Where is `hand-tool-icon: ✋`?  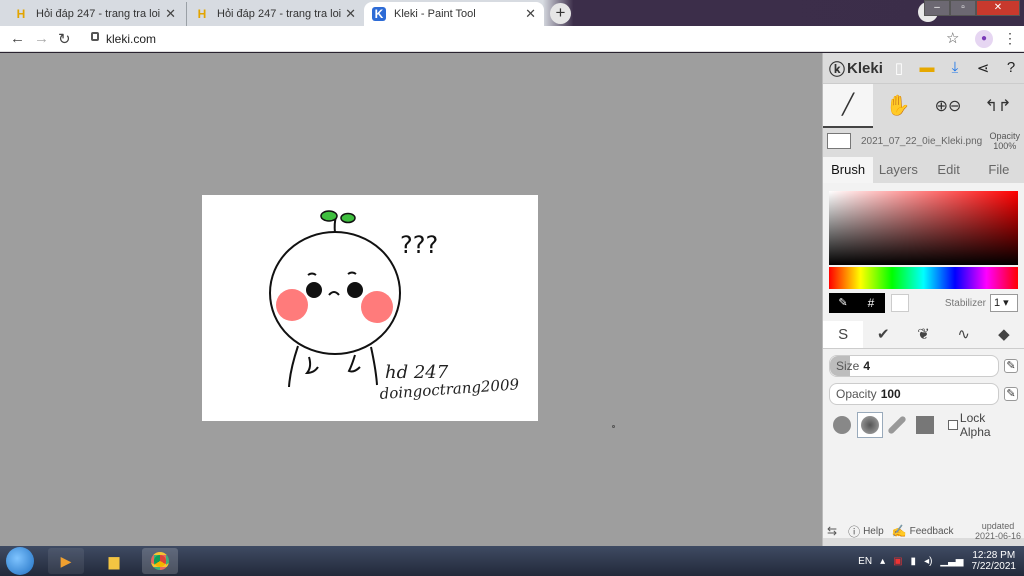
hand-tool-icon: ✋ is located at coordinates (898, 106).